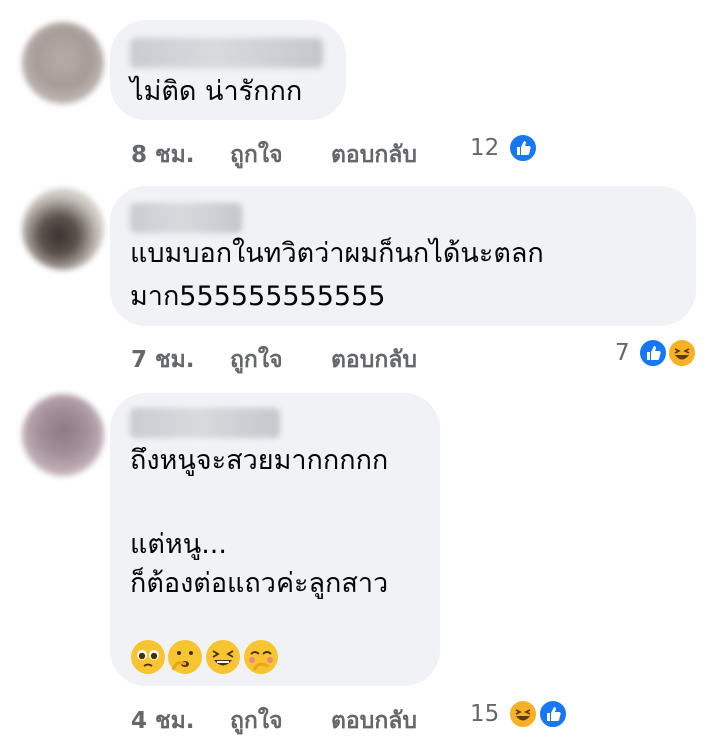 The width and height of the screenshot is (720, 740). I want to click on comment-text: แบมบอกในทวิตว่าผมก็นกได้นะตลก, so click(337, 253).